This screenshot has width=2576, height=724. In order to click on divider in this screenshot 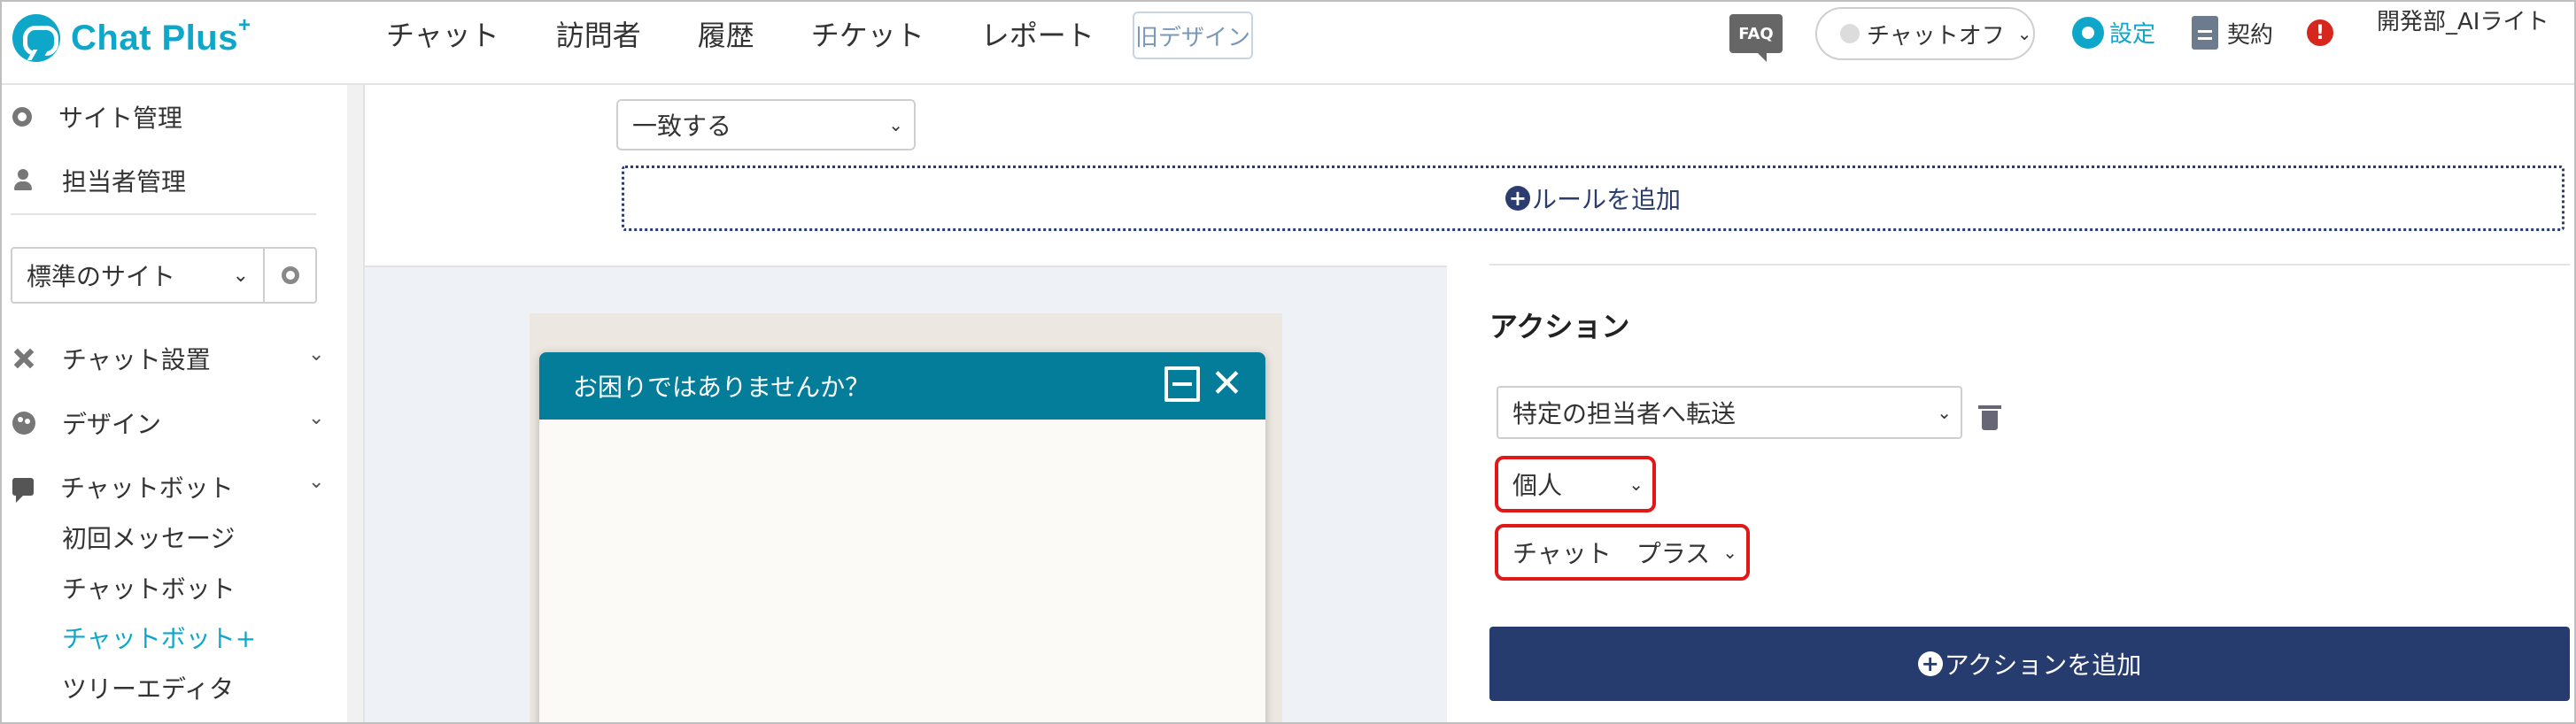, I will do `click(2029, 265)`.